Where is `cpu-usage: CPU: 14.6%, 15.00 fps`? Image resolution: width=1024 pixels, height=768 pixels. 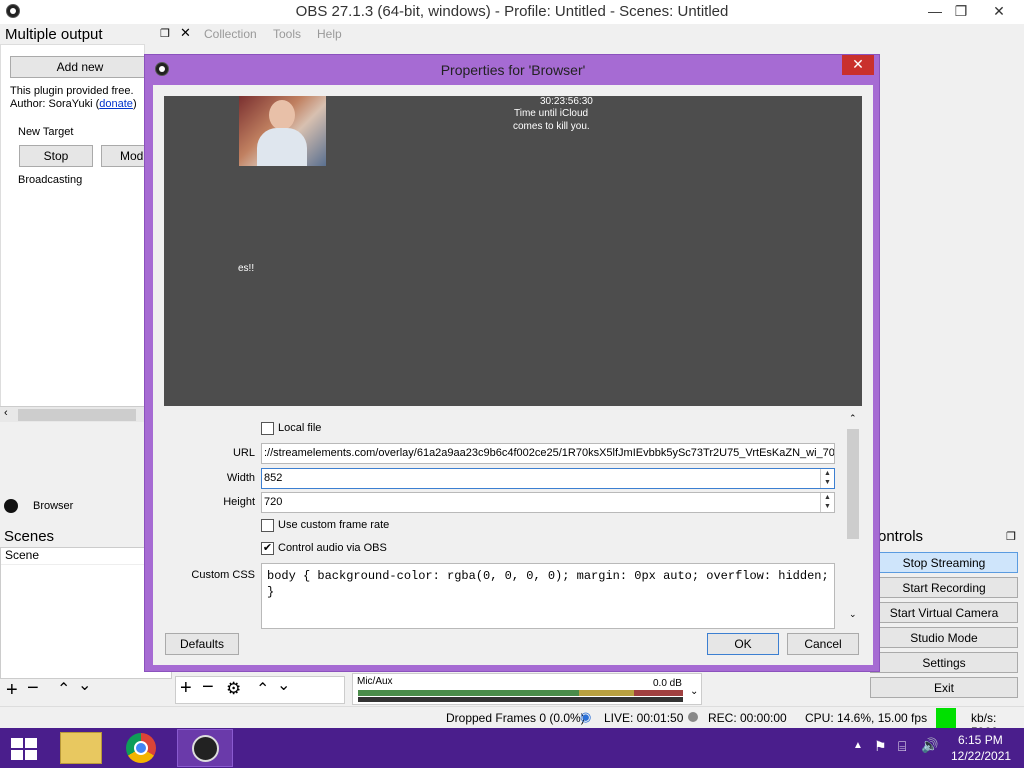
cpu-usage: CPU: 14.6%, 15.00 fps is located at coordinates (866, 718).